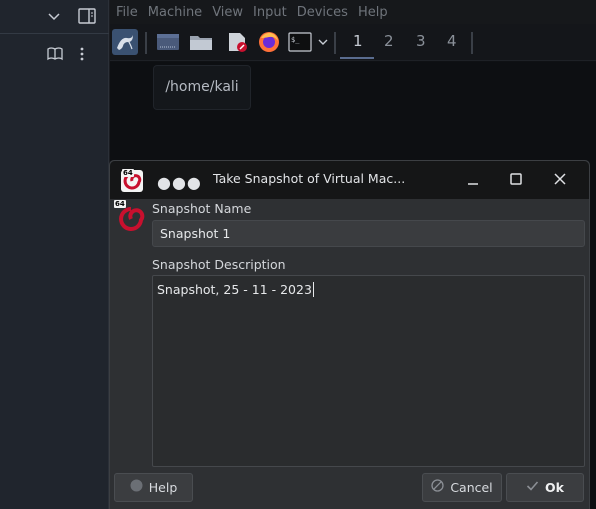  I want to click on snapshot-description-text: Snapshot, 25 - 11 - 2023, so click(234, 289).